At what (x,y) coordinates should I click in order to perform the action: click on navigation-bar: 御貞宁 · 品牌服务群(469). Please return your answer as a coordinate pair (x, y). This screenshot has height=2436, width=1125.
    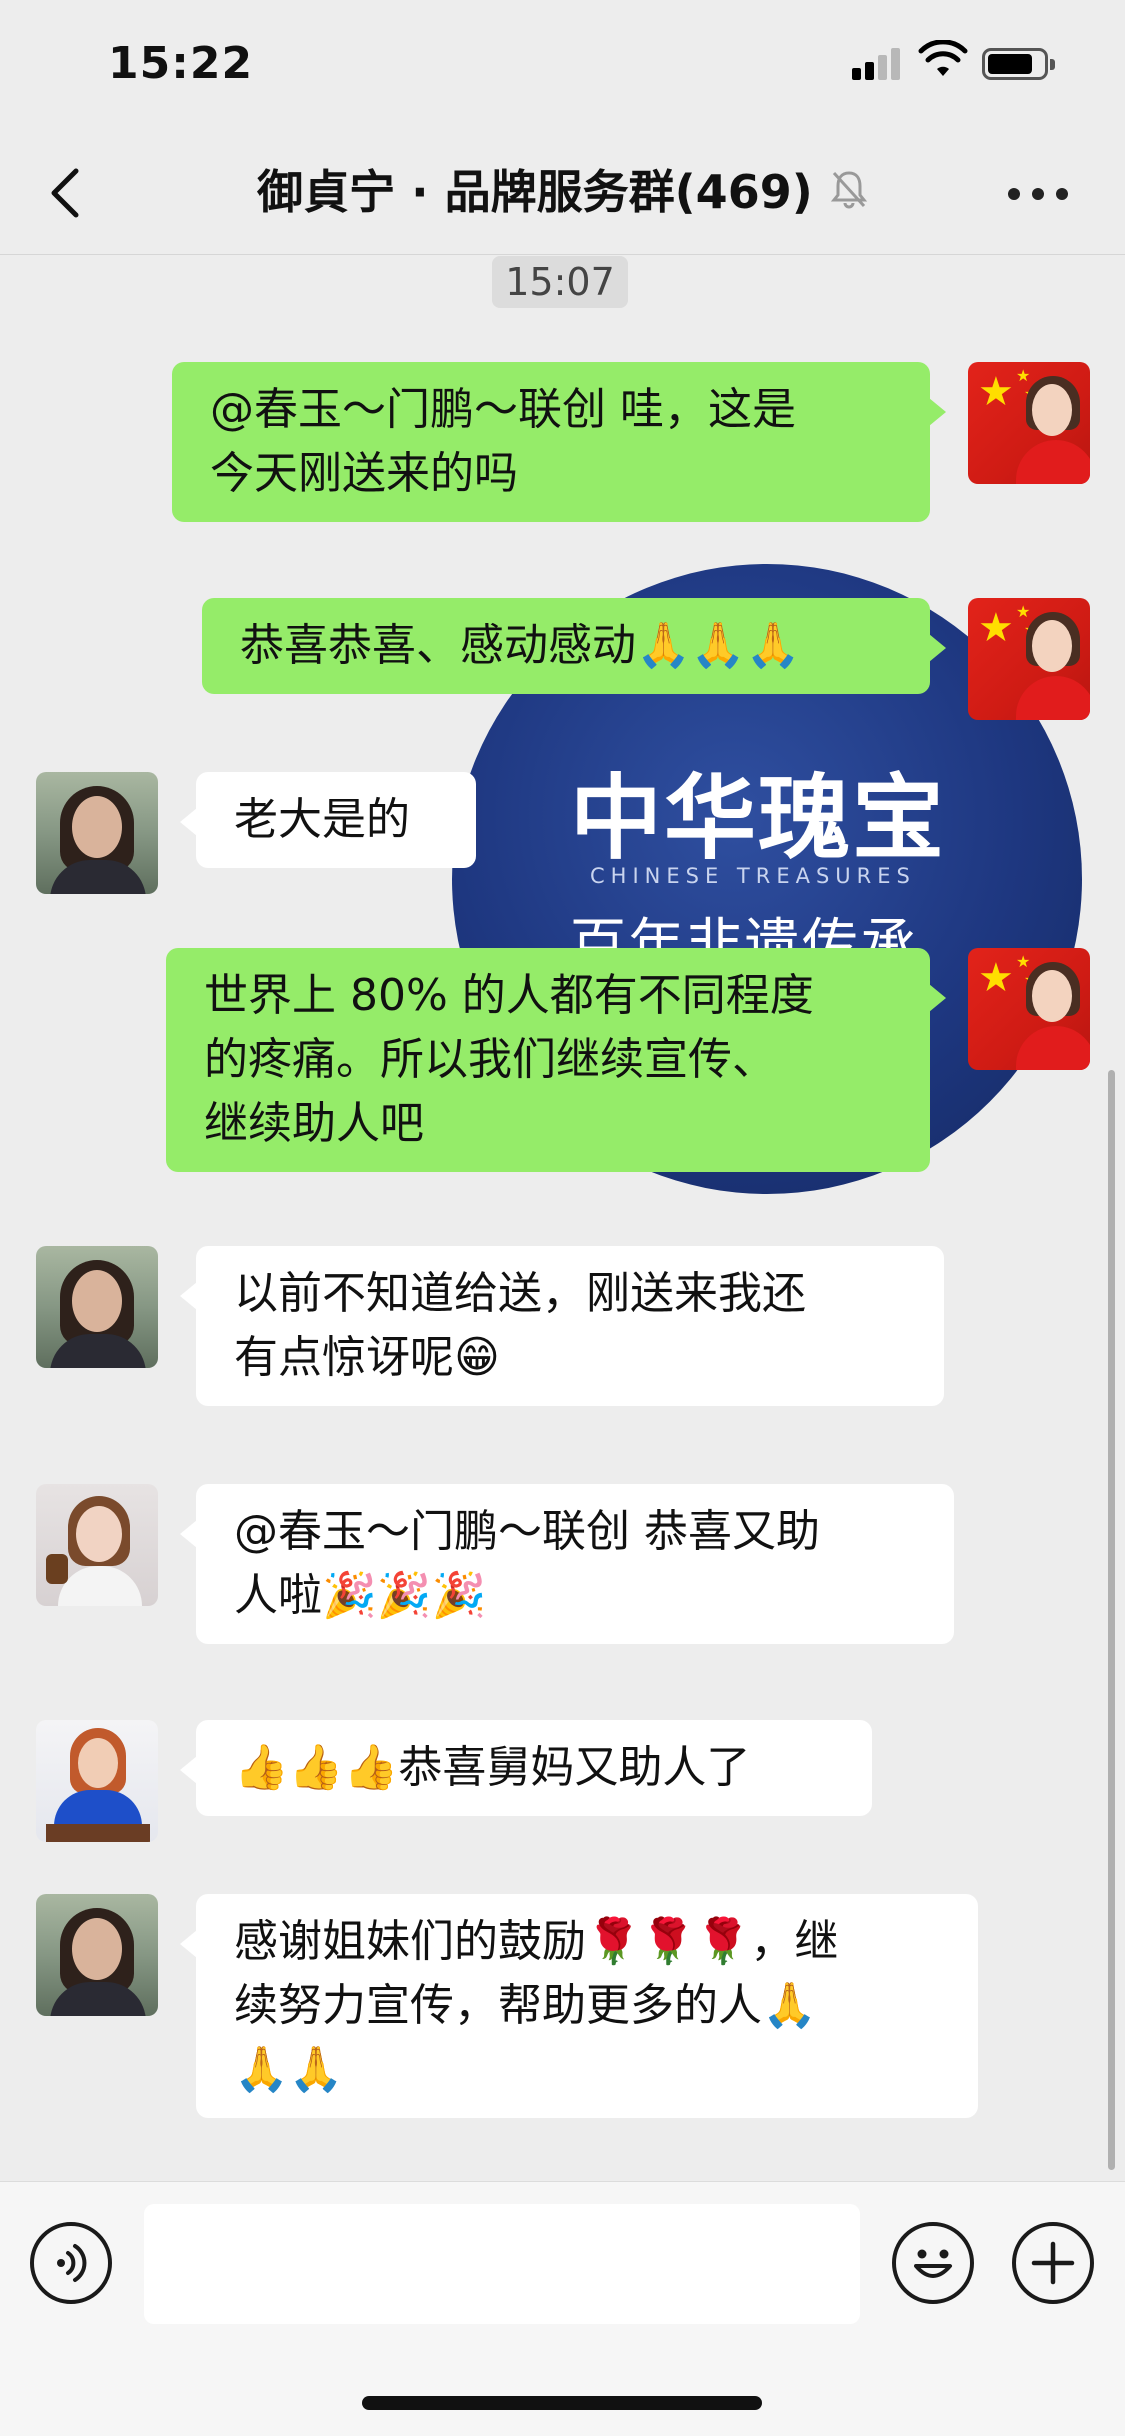
    Looking at the image, I should click on (562, 192).